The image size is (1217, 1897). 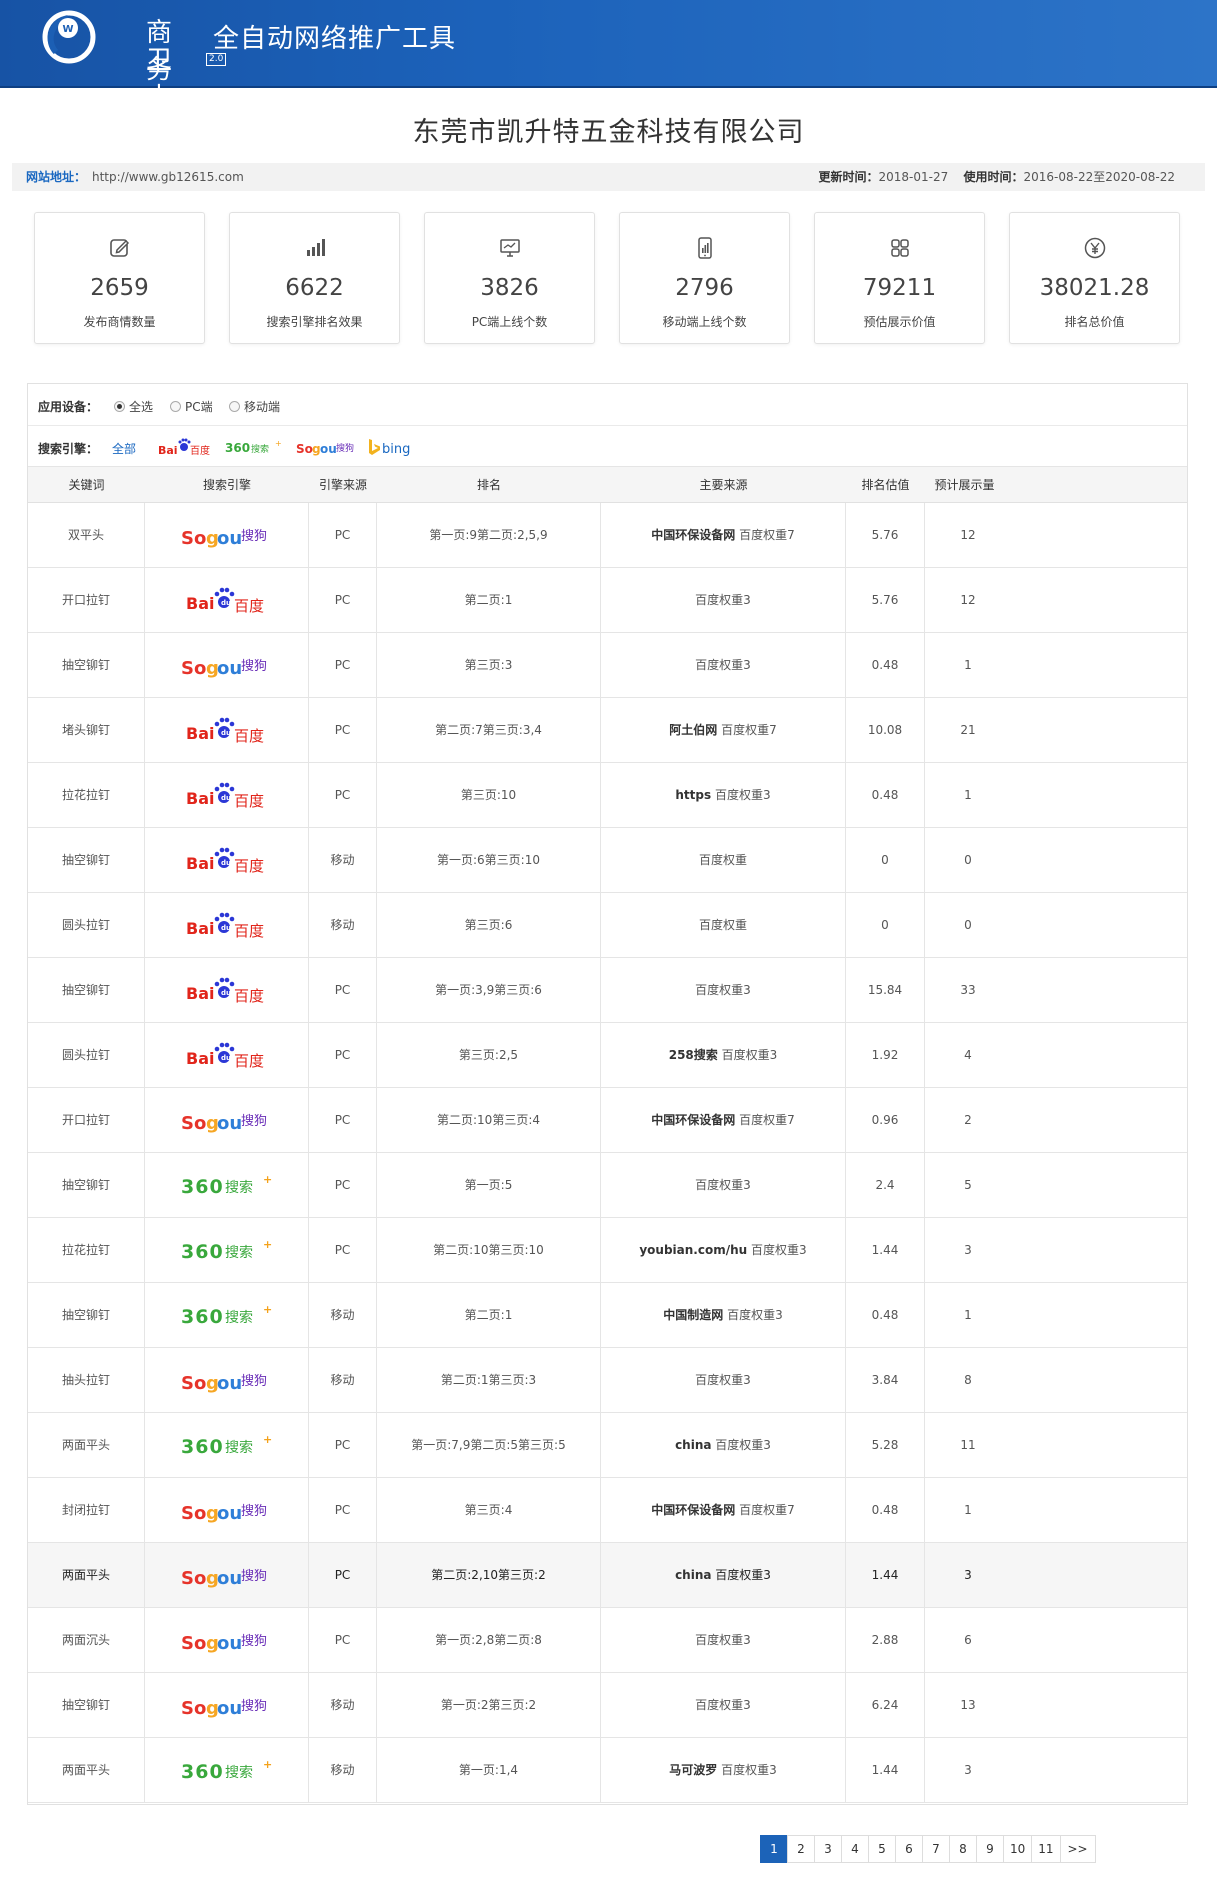 I want to click on views-cell: 2, so click(x=968, y=1120).